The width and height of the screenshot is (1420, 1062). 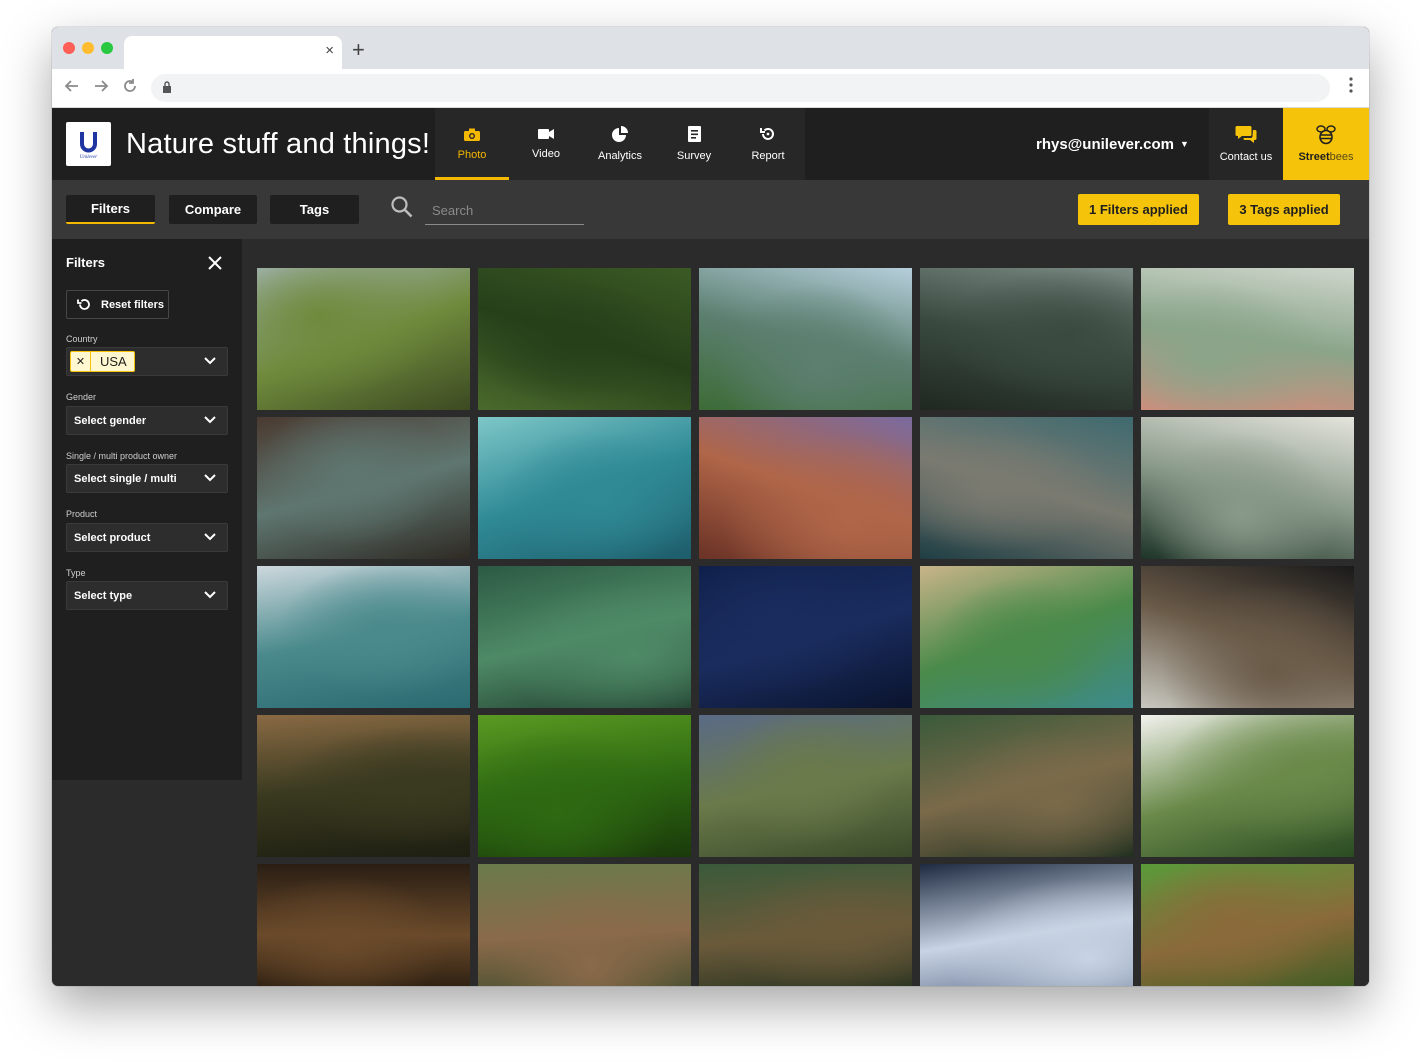 I want to click on photo-woman-walkway, so click(x=805, y=925).